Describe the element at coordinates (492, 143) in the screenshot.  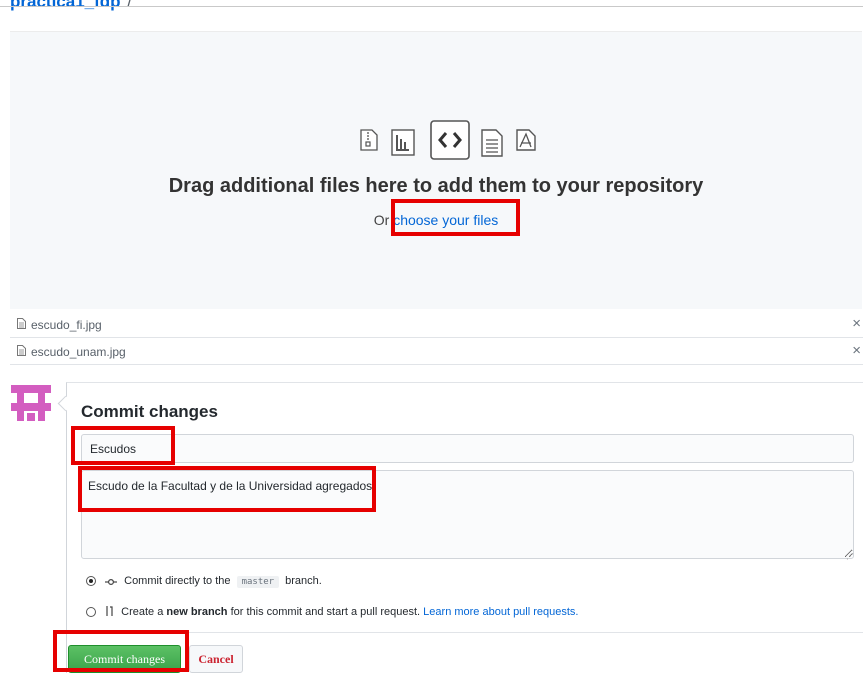
I see `text-file-icon` at that location.